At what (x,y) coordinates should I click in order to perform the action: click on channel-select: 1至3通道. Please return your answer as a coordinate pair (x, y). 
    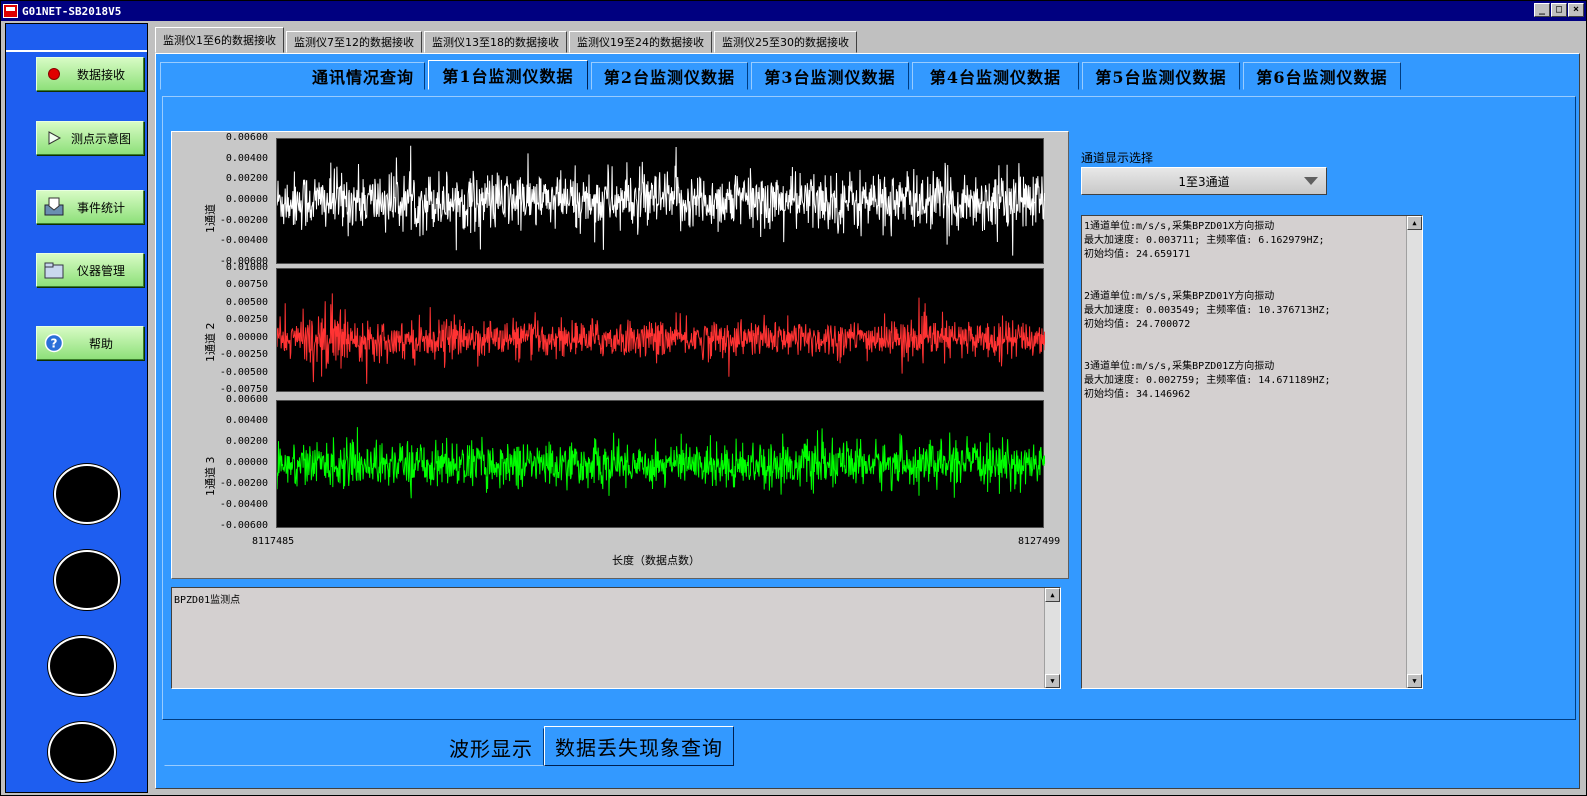
    Looking at the image, I should click on (1204, 181).